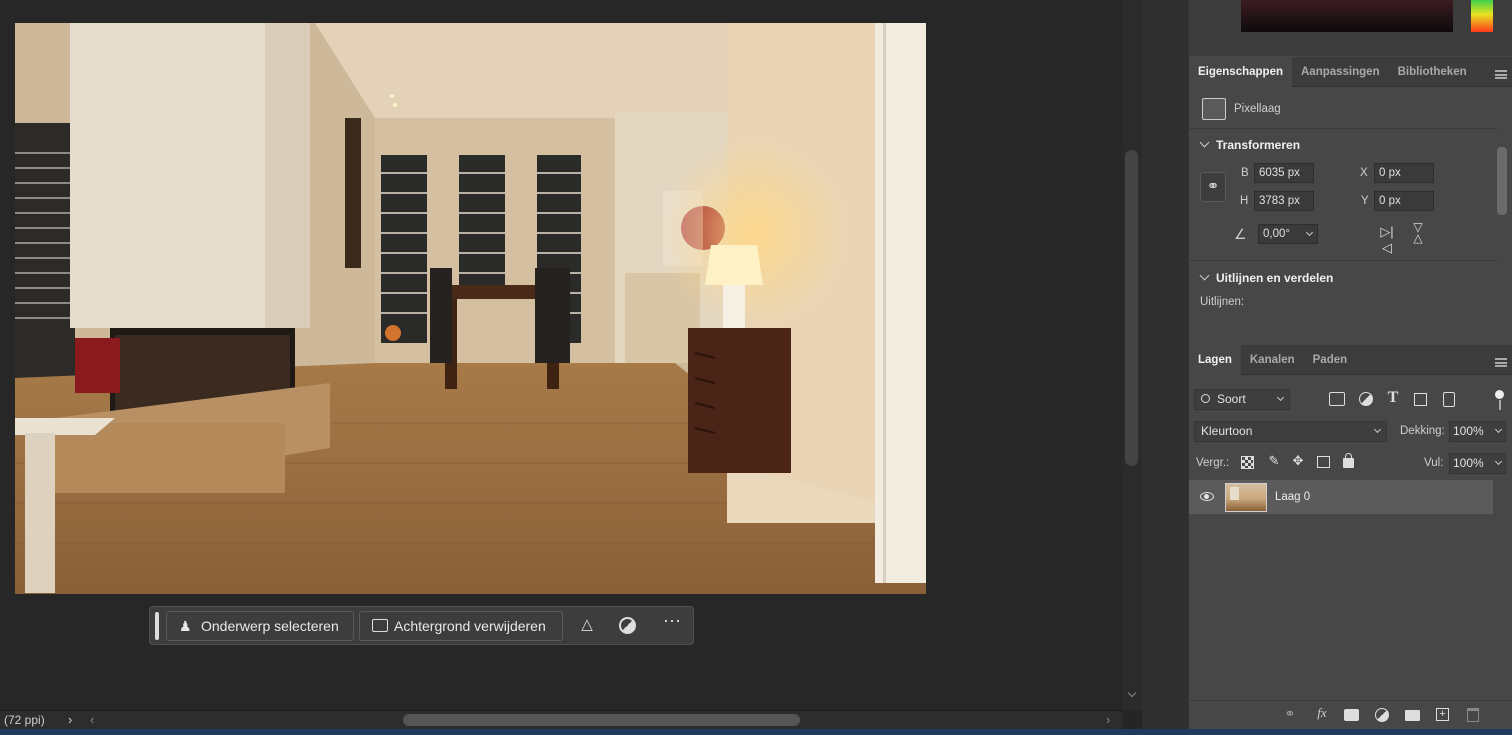  I want to click on fill-field: 100%, so click(1477, 463).